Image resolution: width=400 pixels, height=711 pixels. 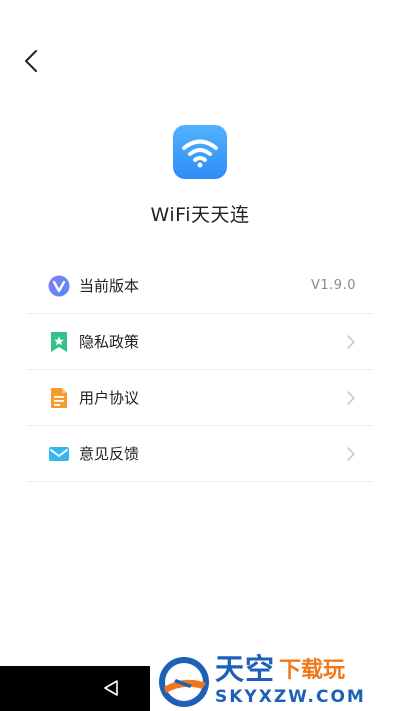 What do you see at coordinates (109, 454) in the screenshot?
I see `menu-item-label: 意见反馈` at bounding box center [109, 454].